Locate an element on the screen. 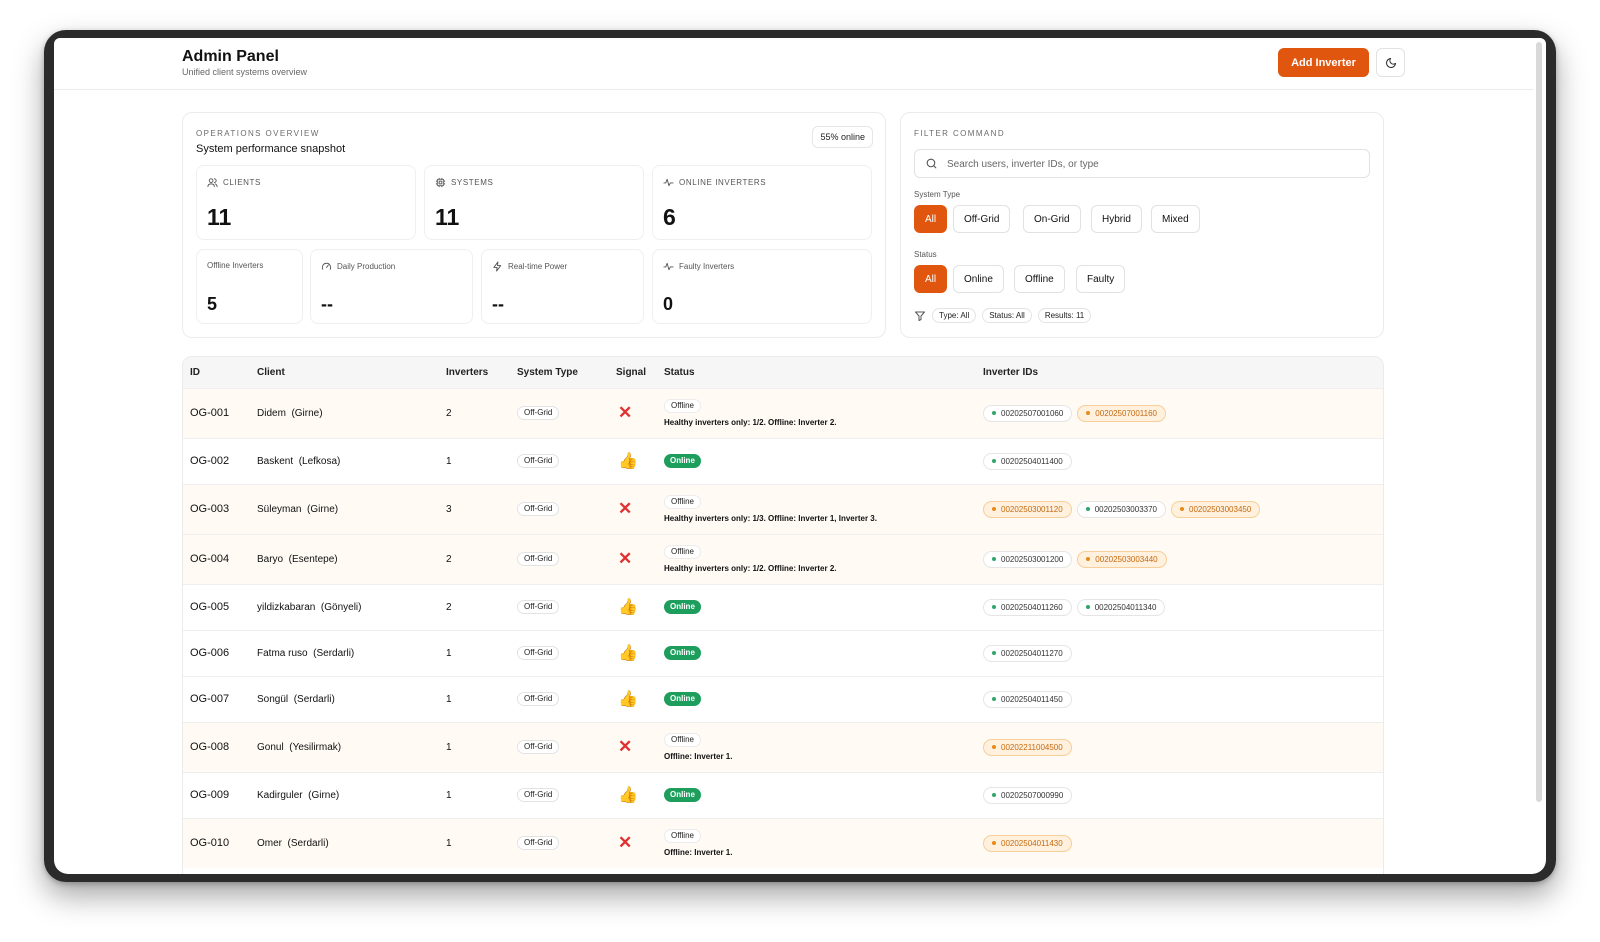 This screenshot has width=1600, height=942. column-header-system-type: System Type is located at coordinates (559, 372).